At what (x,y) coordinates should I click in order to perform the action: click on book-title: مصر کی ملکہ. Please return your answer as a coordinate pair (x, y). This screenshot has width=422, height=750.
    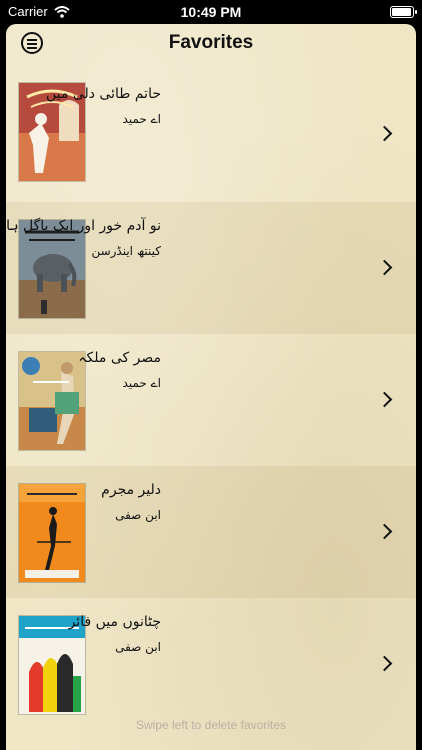
    Looking at the image, I should click on (119, 358).